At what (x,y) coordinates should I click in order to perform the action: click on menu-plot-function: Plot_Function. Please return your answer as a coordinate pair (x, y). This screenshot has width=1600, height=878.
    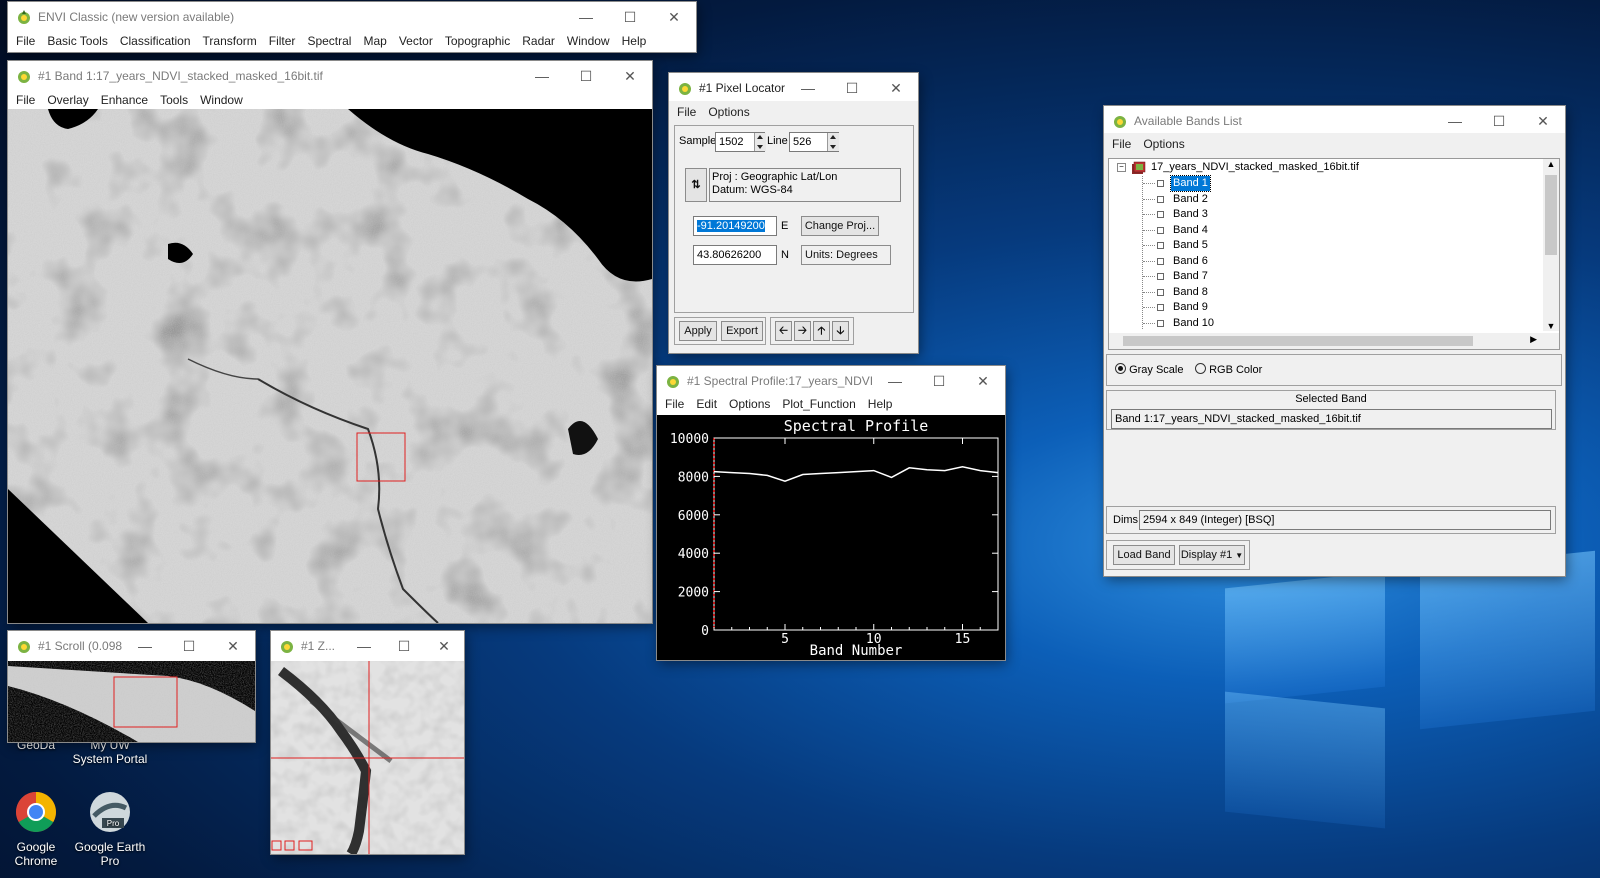
    Looking at the image, I should click on (818, 404).